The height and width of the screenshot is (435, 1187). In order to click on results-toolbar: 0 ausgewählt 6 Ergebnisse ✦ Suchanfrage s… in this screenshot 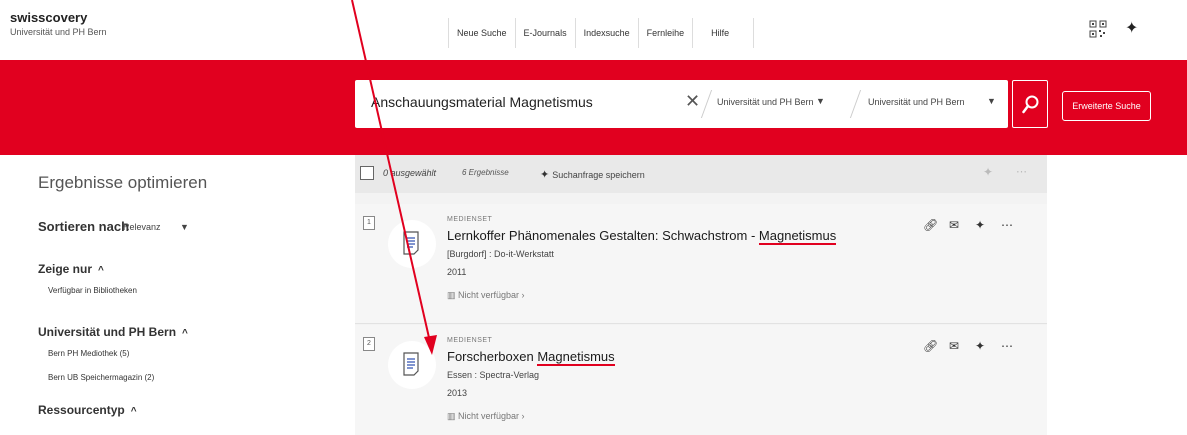, I will do `click(701, 174)`.